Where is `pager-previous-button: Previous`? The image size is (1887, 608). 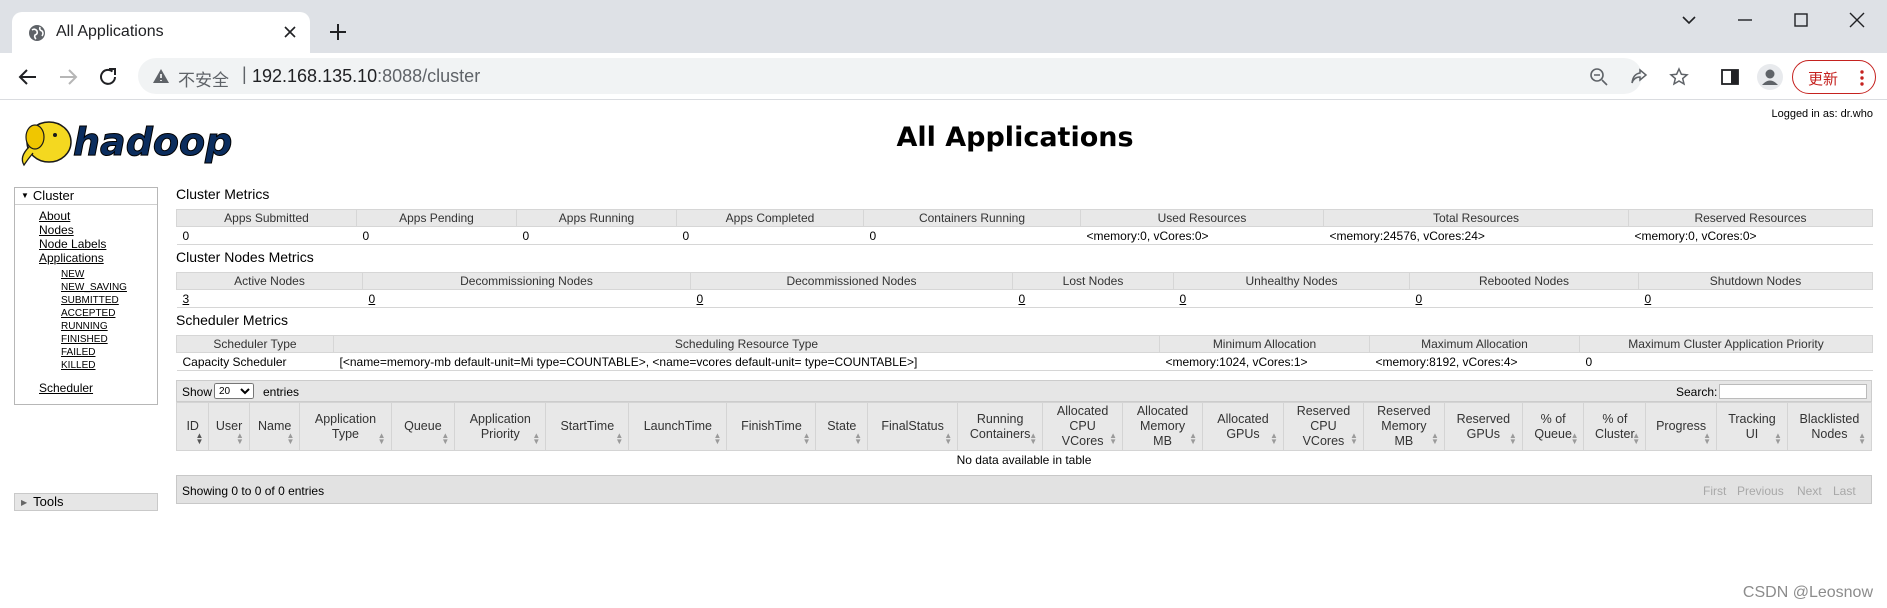 pager-previous-button: Previous is located at coordinates (1760, 491).